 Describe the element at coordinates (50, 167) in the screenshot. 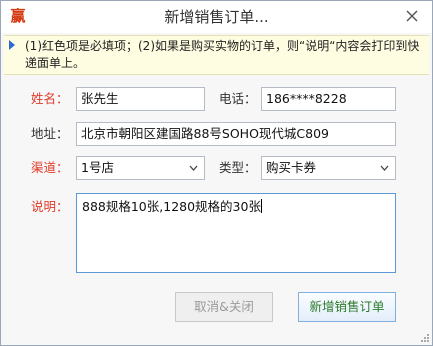

I see `channel-label: 渠道：` at that location.